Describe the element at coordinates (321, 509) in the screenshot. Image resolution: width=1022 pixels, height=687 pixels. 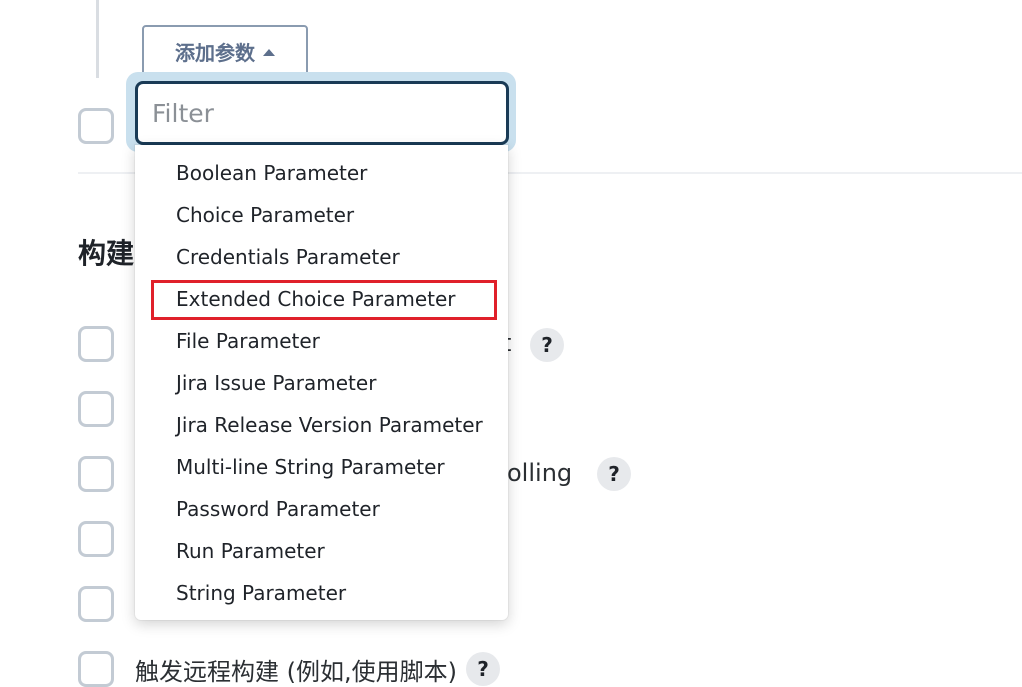
I see `dropdown-item-password-parameter: Password Parameter` at that location.